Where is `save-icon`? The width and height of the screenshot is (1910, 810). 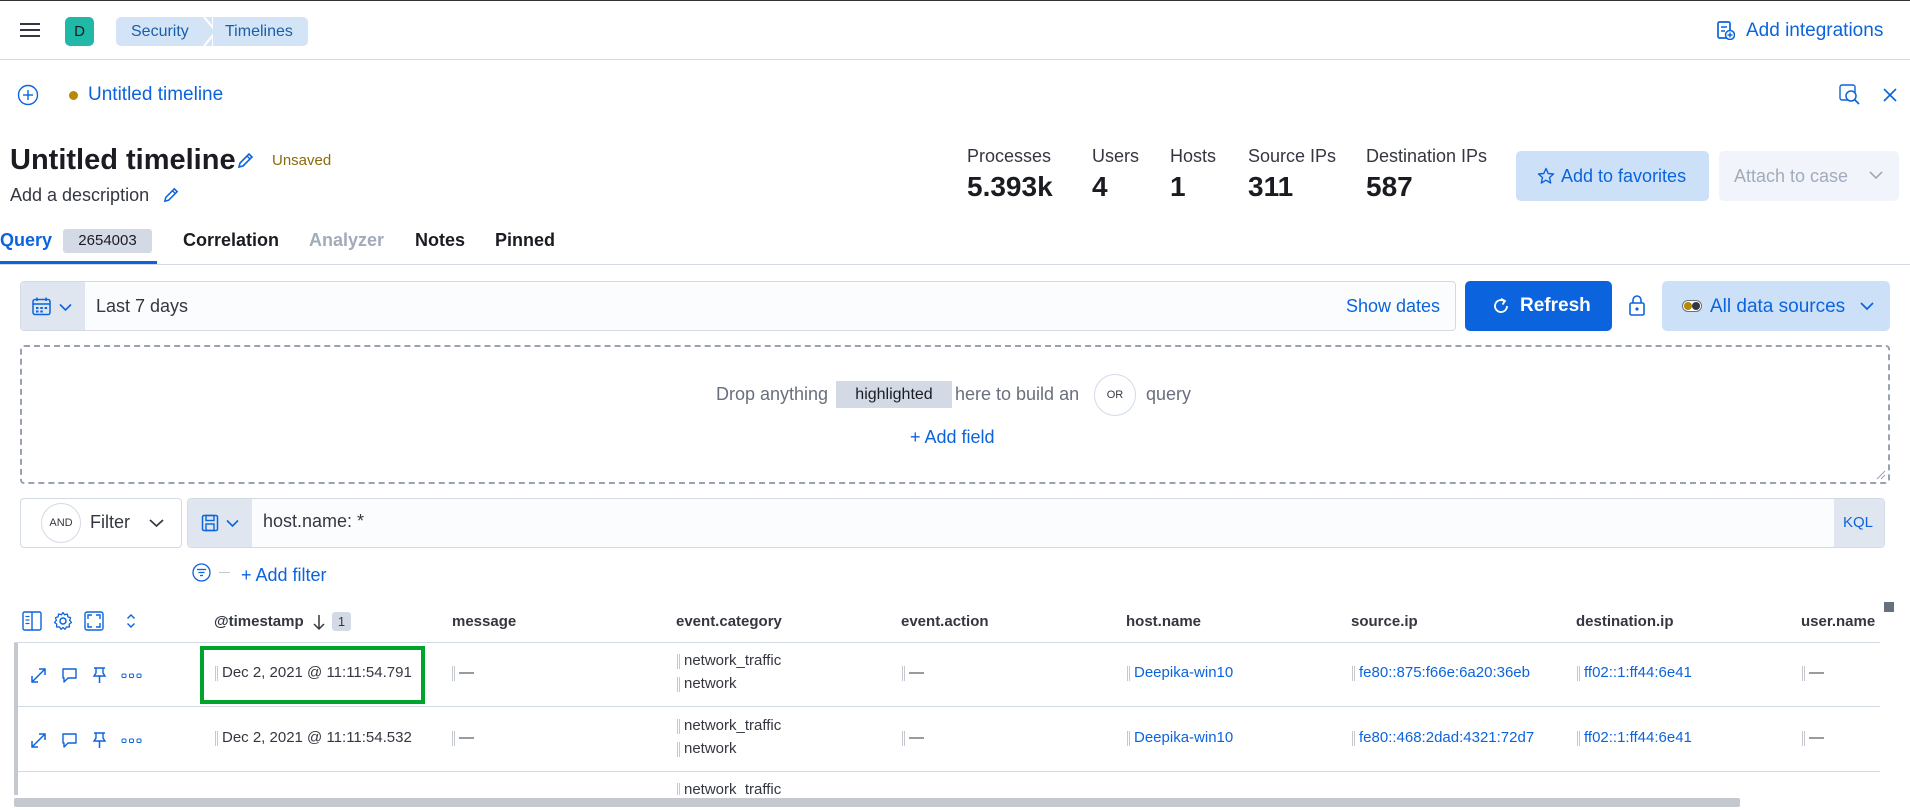 save-icon is located at coordinates (210, 523).